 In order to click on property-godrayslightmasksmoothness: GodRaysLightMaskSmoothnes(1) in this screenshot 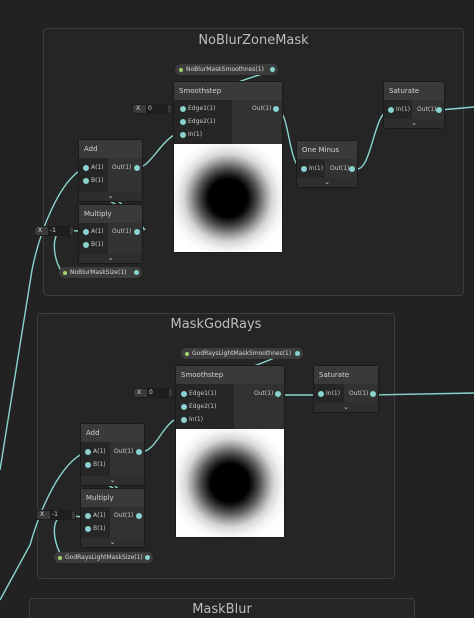, I will do `click(242, 353)`.